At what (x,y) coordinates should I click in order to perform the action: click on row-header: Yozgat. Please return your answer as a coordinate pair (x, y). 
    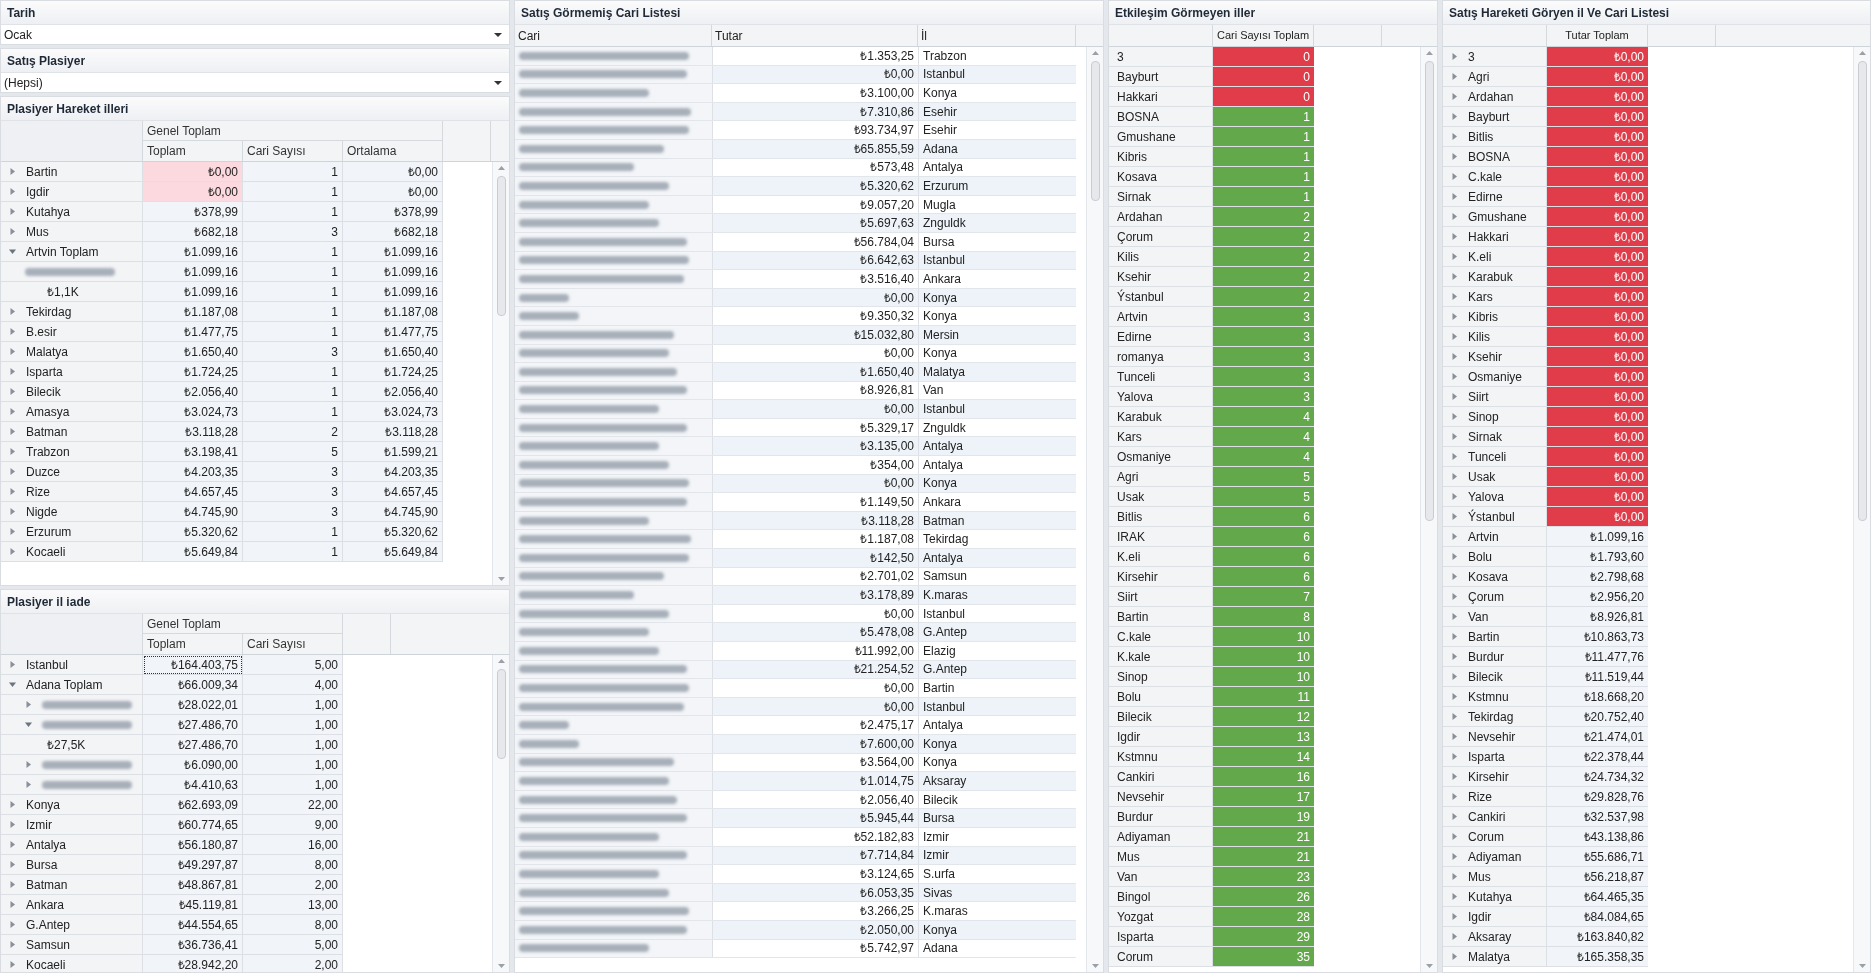
    Looking at the image, I should click on (1161, 917).